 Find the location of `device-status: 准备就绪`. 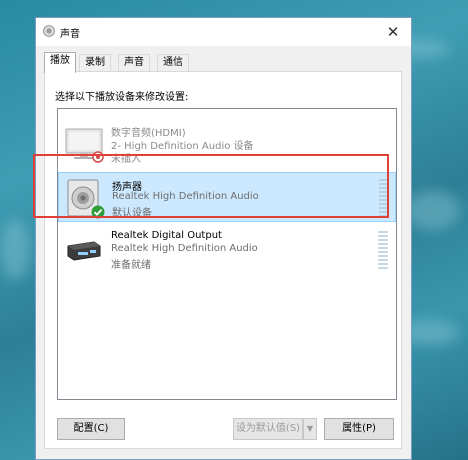

device-status: 准备就绪 is located at coordinates (131, 265).